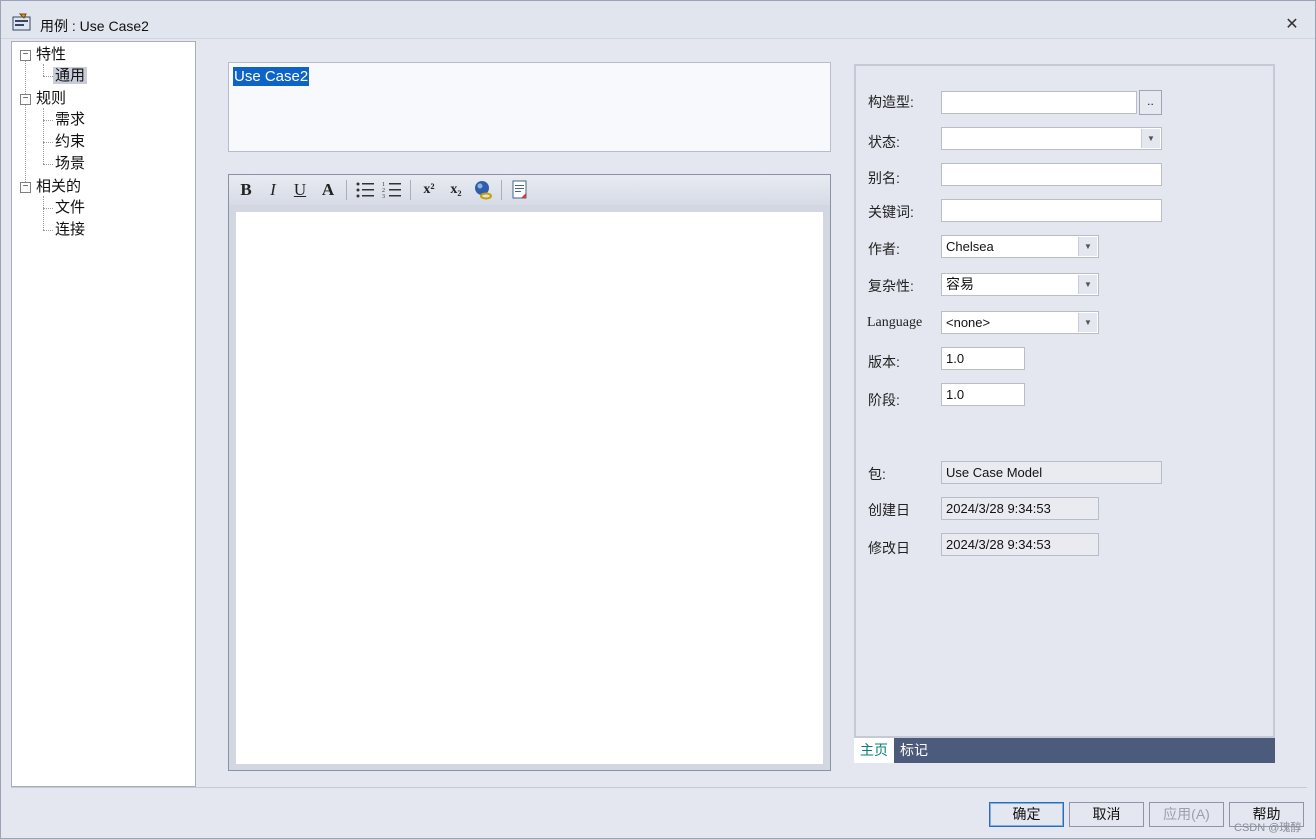 The image size is (1316, 839). What do you see at coordinates (1020, 246) in the screenshot?
I see `author-dropdown: Chelsea ▼` at bounding box center [1020, 246].